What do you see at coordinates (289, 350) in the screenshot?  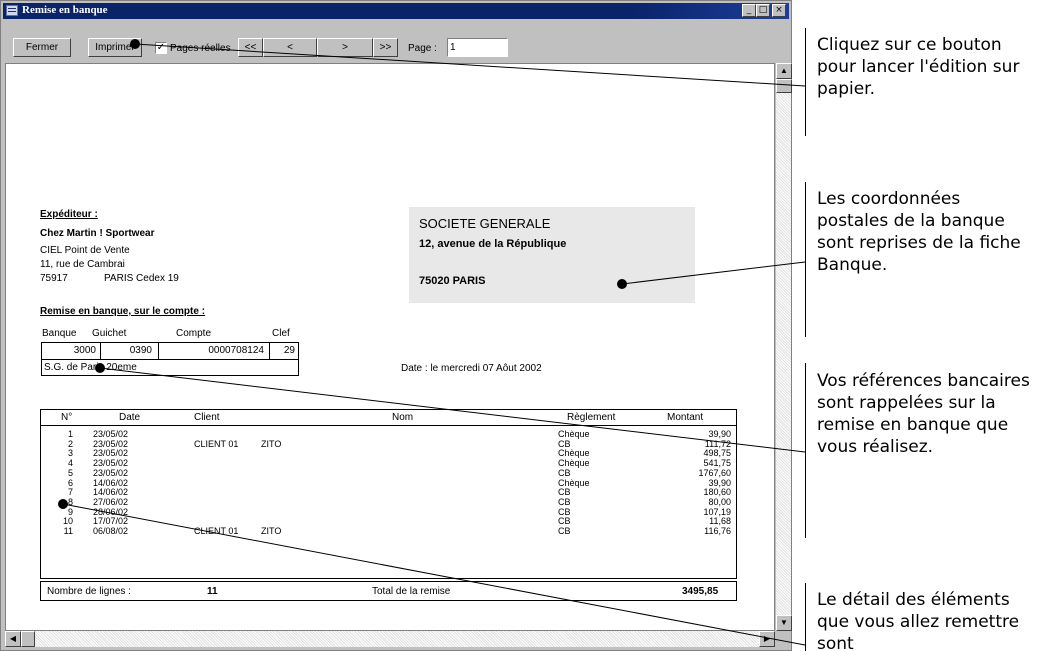 I see `account-key: 29` at bounding box center [289, 350].